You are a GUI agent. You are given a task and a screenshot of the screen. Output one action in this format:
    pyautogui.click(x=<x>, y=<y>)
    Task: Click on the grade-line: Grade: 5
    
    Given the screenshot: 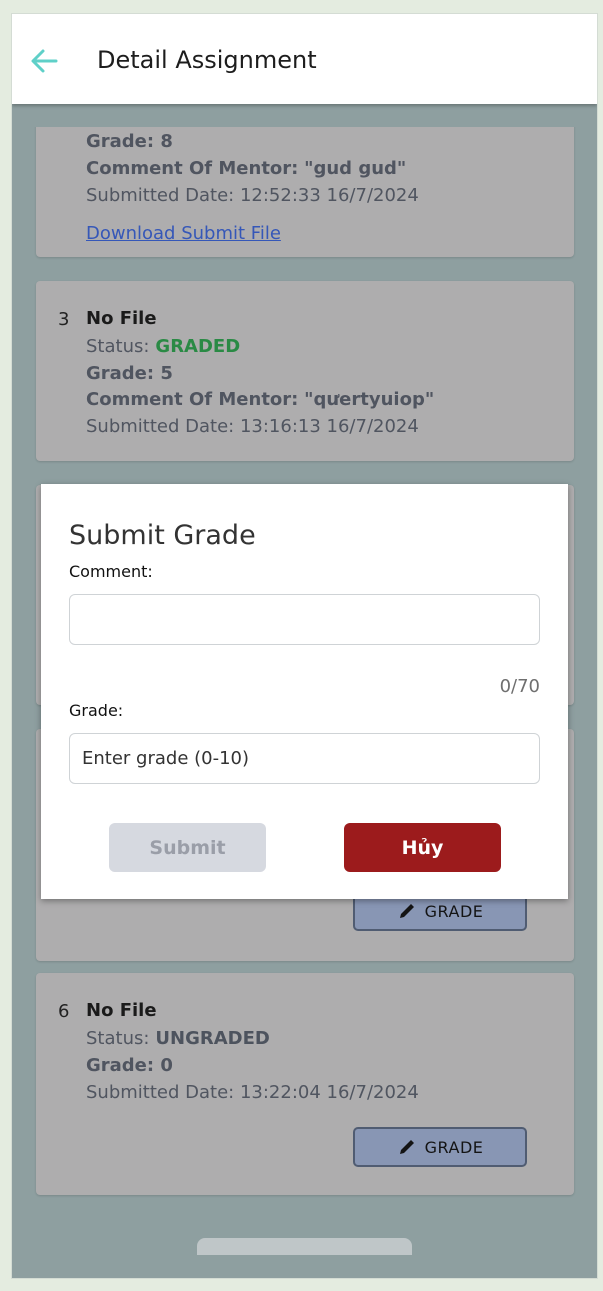 What is the action you would take?
    pyautogui.click(x=129, y=373)
    